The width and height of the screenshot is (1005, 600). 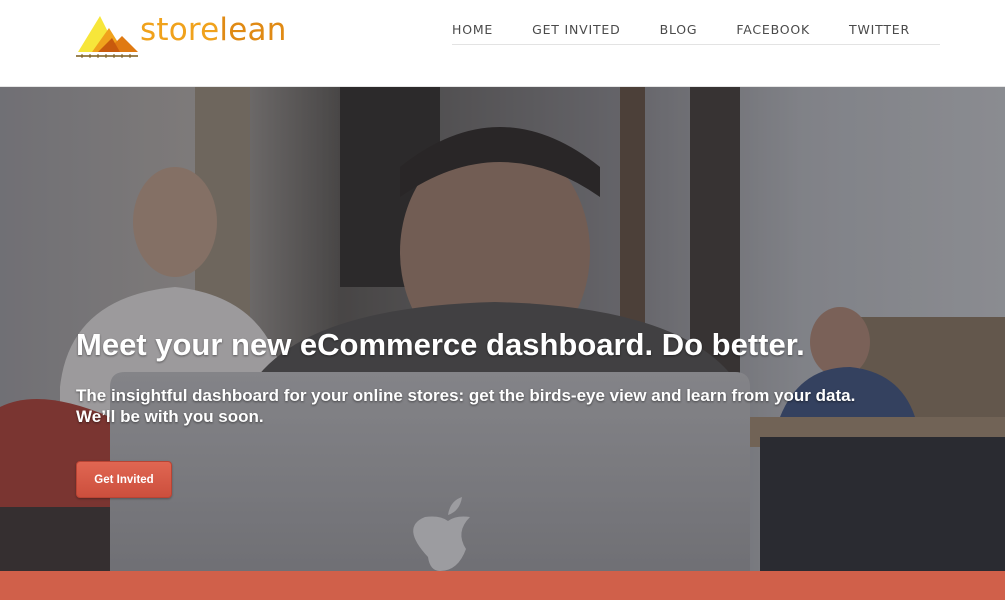 I want to click on get-invited-button: Get Invited, so click(x=124, y=479).